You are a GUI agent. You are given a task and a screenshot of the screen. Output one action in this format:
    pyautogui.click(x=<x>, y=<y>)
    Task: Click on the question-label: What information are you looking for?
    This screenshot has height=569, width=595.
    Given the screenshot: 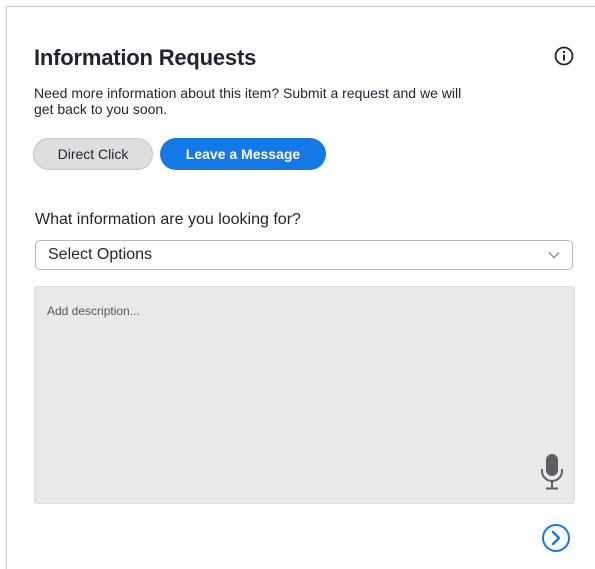 What is the action you would take?
    pyautogui.click(x=168, y=219)
    